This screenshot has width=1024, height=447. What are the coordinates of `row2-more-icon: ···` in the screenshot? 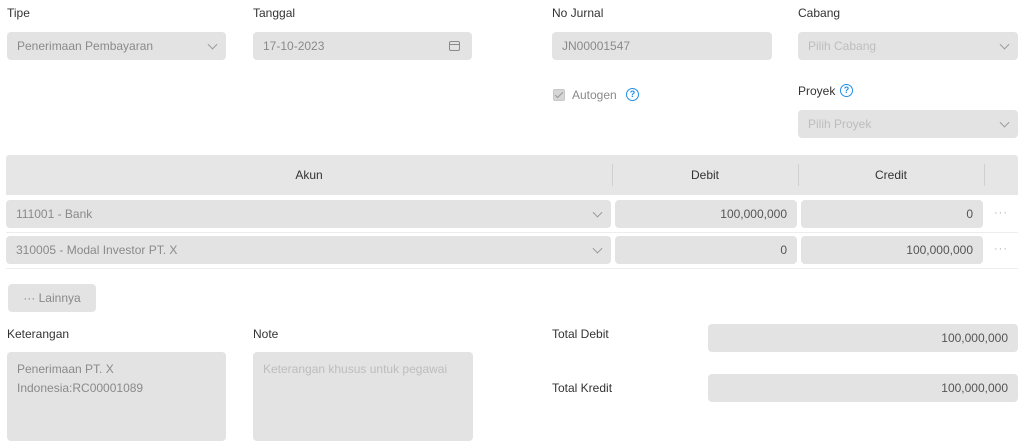 It's located at (1001, 249).